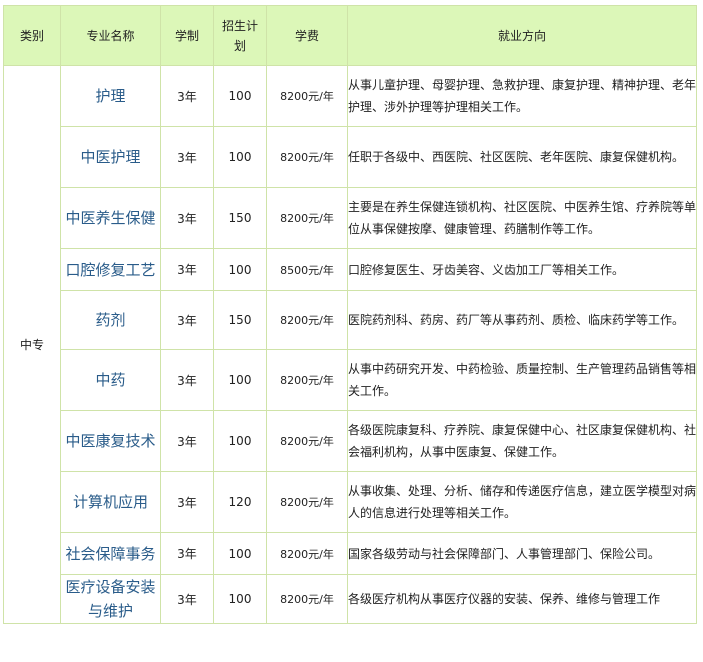  What do you see at coordinates (110, 502) in the screenshot?
I see `major-name: 计算机应用` at bounding box center [110, 502].